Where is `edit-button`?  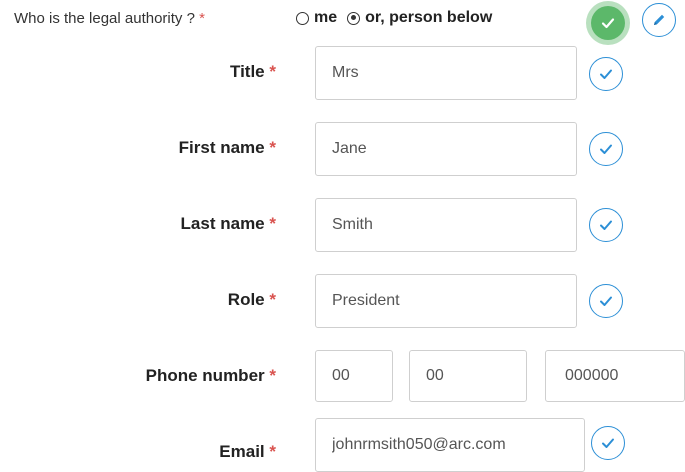
edit-button is located at coordinates (659, 20).